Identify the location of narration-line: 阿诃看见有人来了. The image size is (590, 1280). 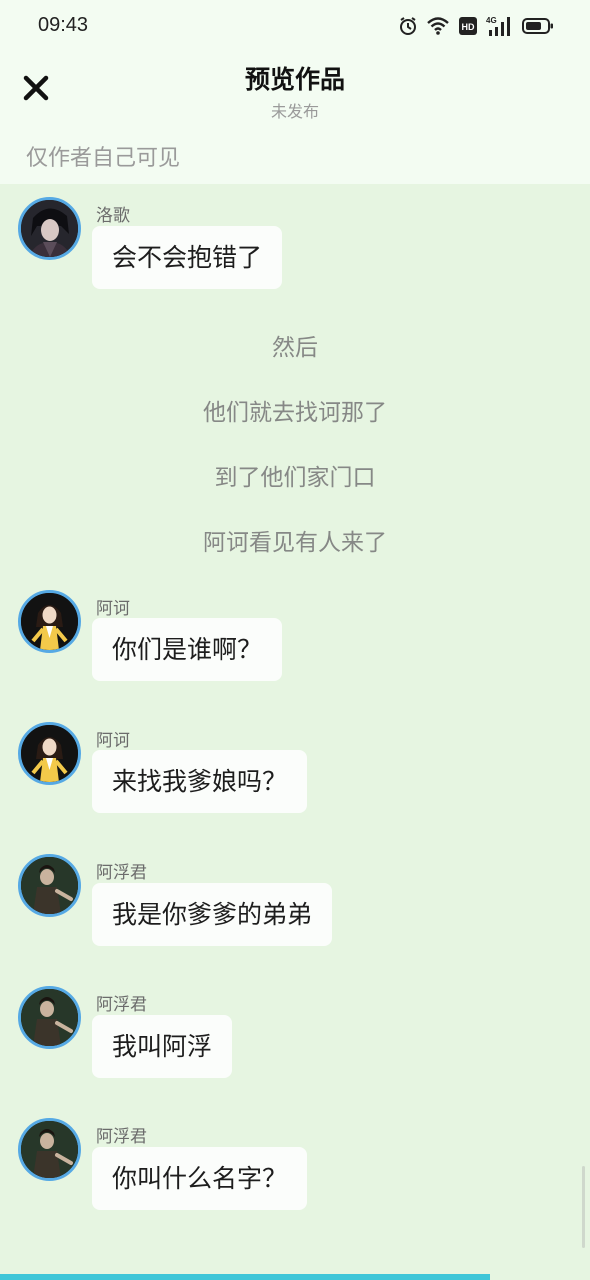
(295, 543).